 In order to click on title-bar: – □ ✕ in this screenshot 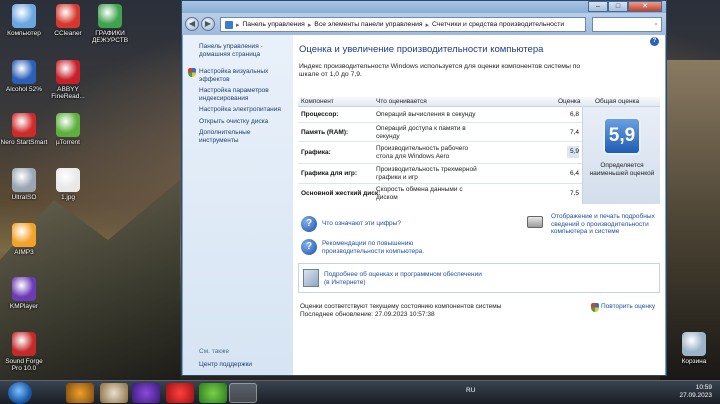, I will do `click(424, 7)`.